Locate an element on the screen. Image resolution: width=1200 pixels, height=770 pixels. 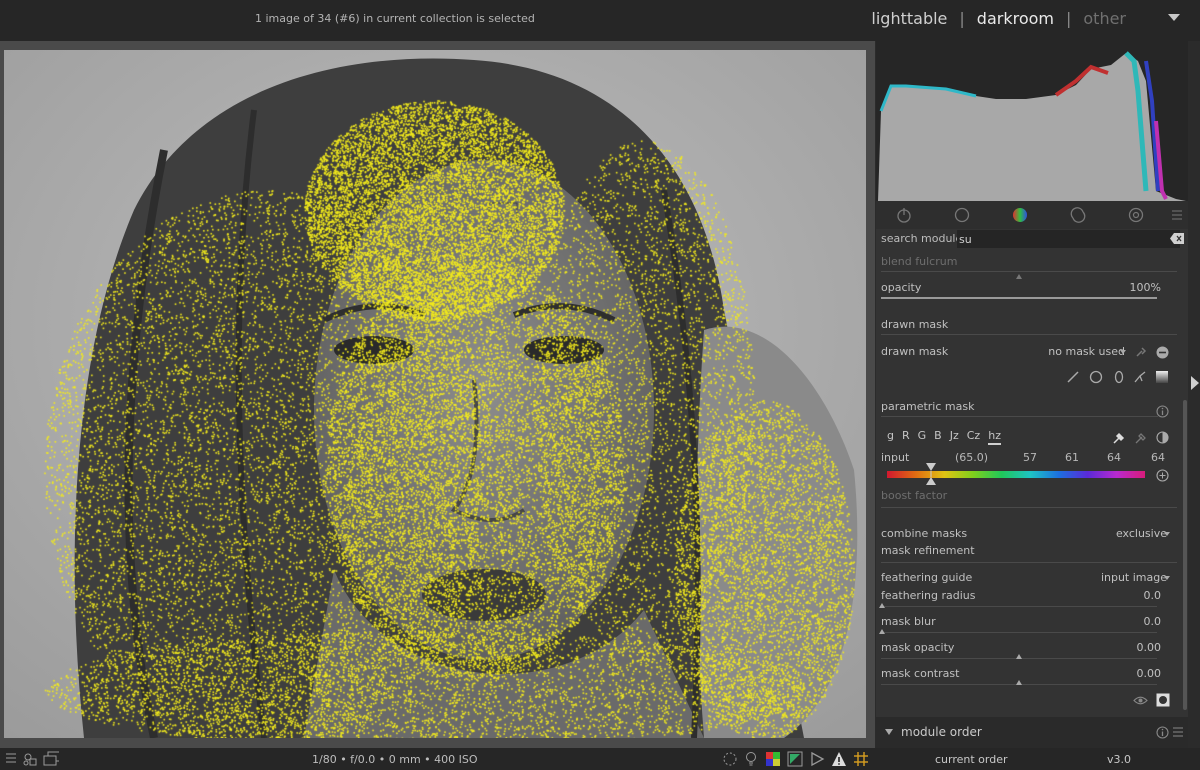
module-order-header: module order is located at coordinates (1032, 732).